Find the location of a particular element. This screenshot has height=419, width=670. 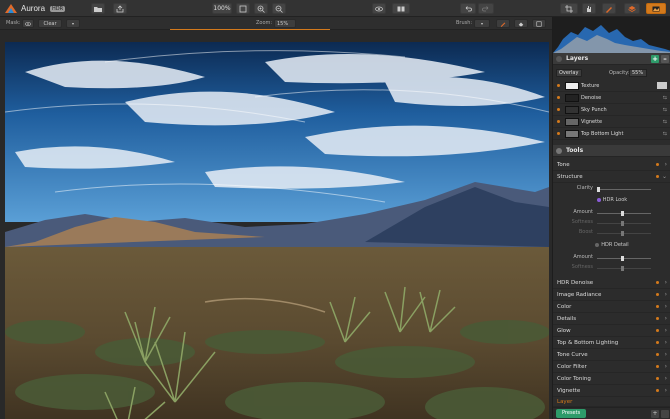

fit-screen-button is located at coordinates (243, 8).